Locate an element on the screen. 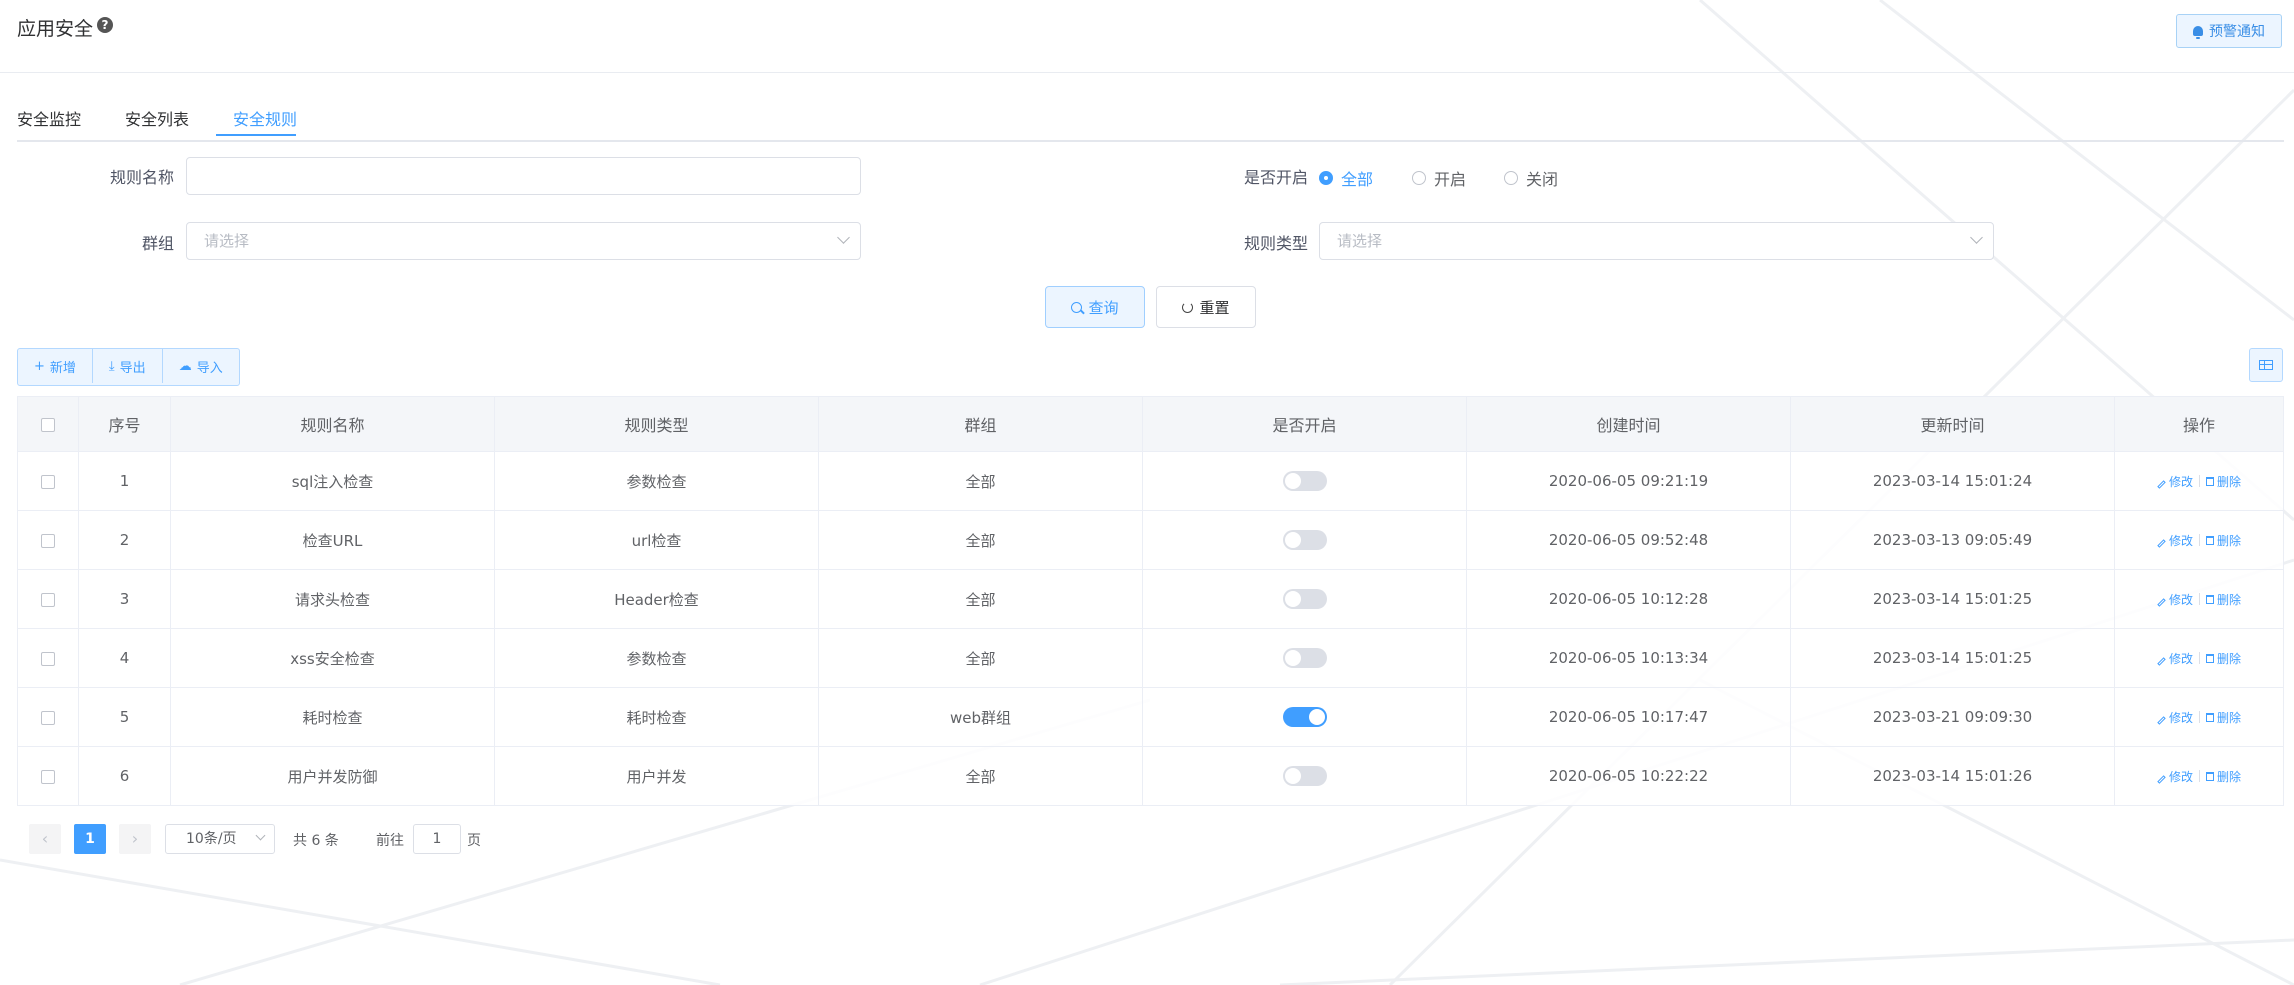  export-button: ⤓ 导出 is located at coordinates (128, 366).